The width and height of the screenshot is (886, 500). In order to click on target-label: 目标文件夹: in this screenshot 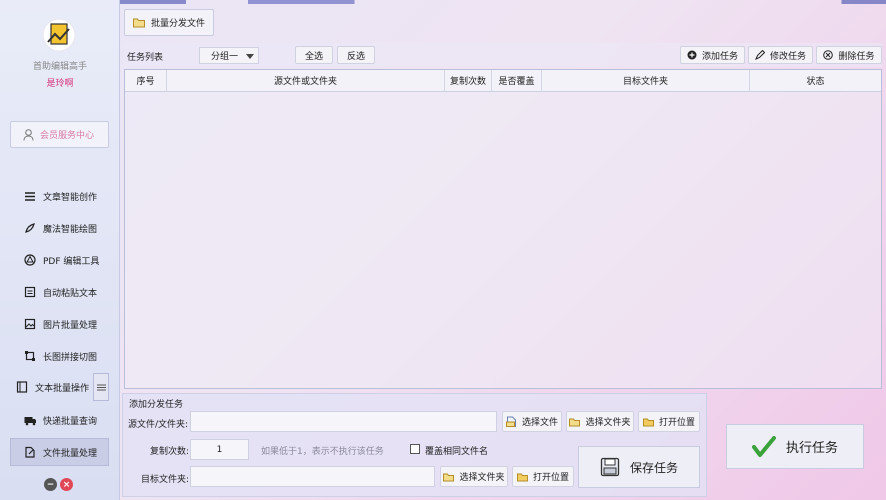, I will do `click(165, 480)`.